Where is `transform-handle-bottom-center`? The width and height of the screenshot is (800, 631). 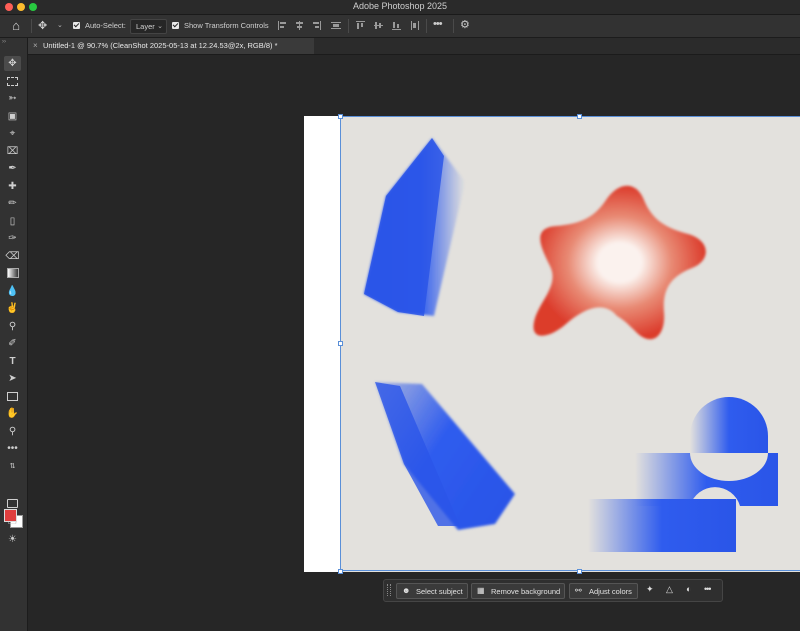 transform-handle-bottom-center is located at coordinates (579, 571).